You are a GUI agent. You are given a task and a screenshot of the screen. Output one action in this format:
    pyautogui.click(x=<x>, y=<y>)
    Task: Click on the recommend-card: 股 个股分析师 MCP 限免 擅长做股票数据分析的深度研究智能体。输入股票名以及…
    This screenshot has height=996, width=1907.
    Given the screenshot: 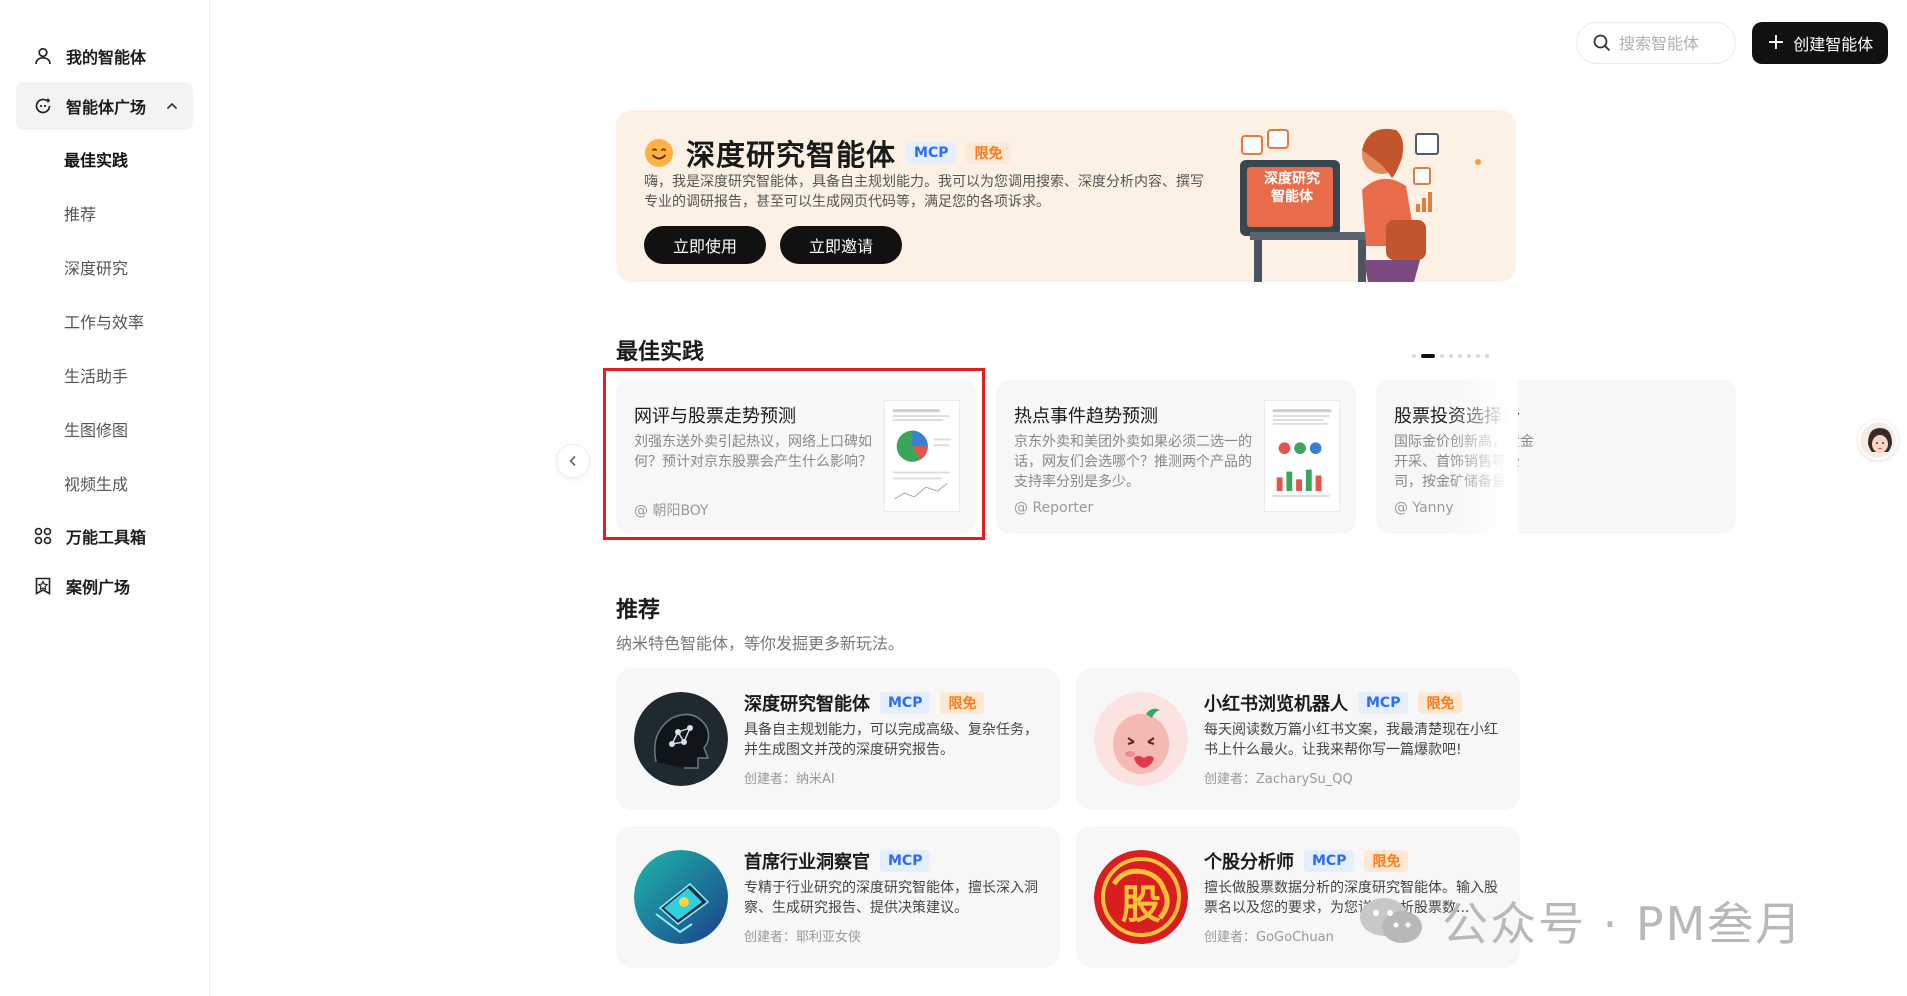 What is the action you would take?
    pyautogui.click(x=1298, y=897)
    